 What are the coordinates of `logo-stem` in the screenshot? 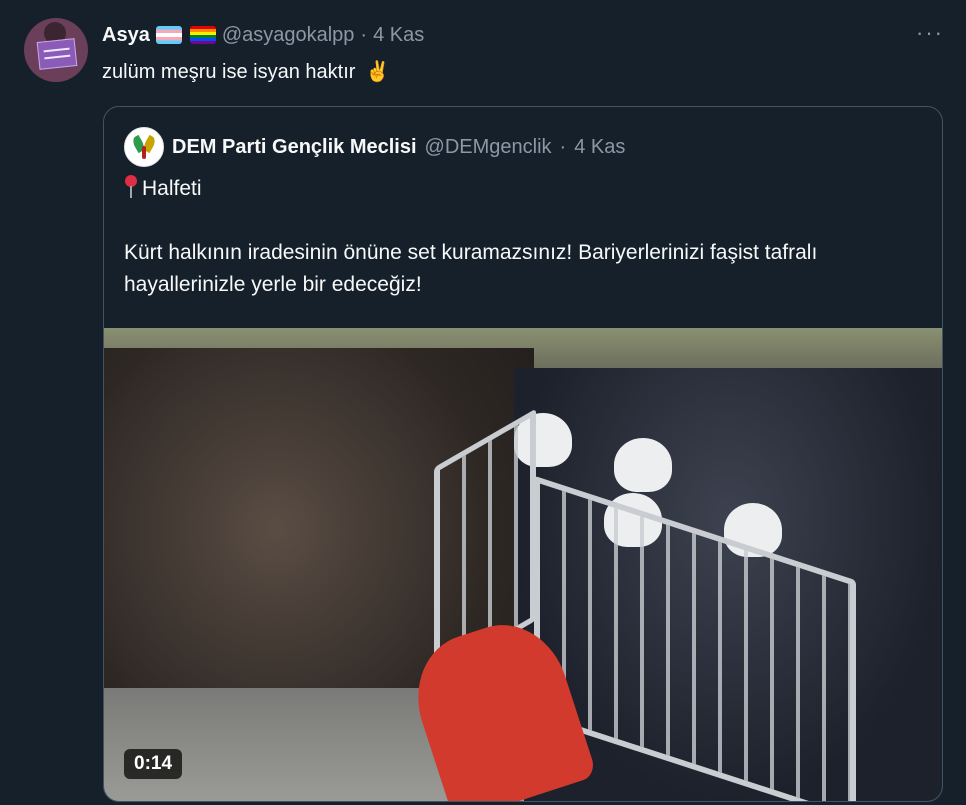 It's located at (144, 152).